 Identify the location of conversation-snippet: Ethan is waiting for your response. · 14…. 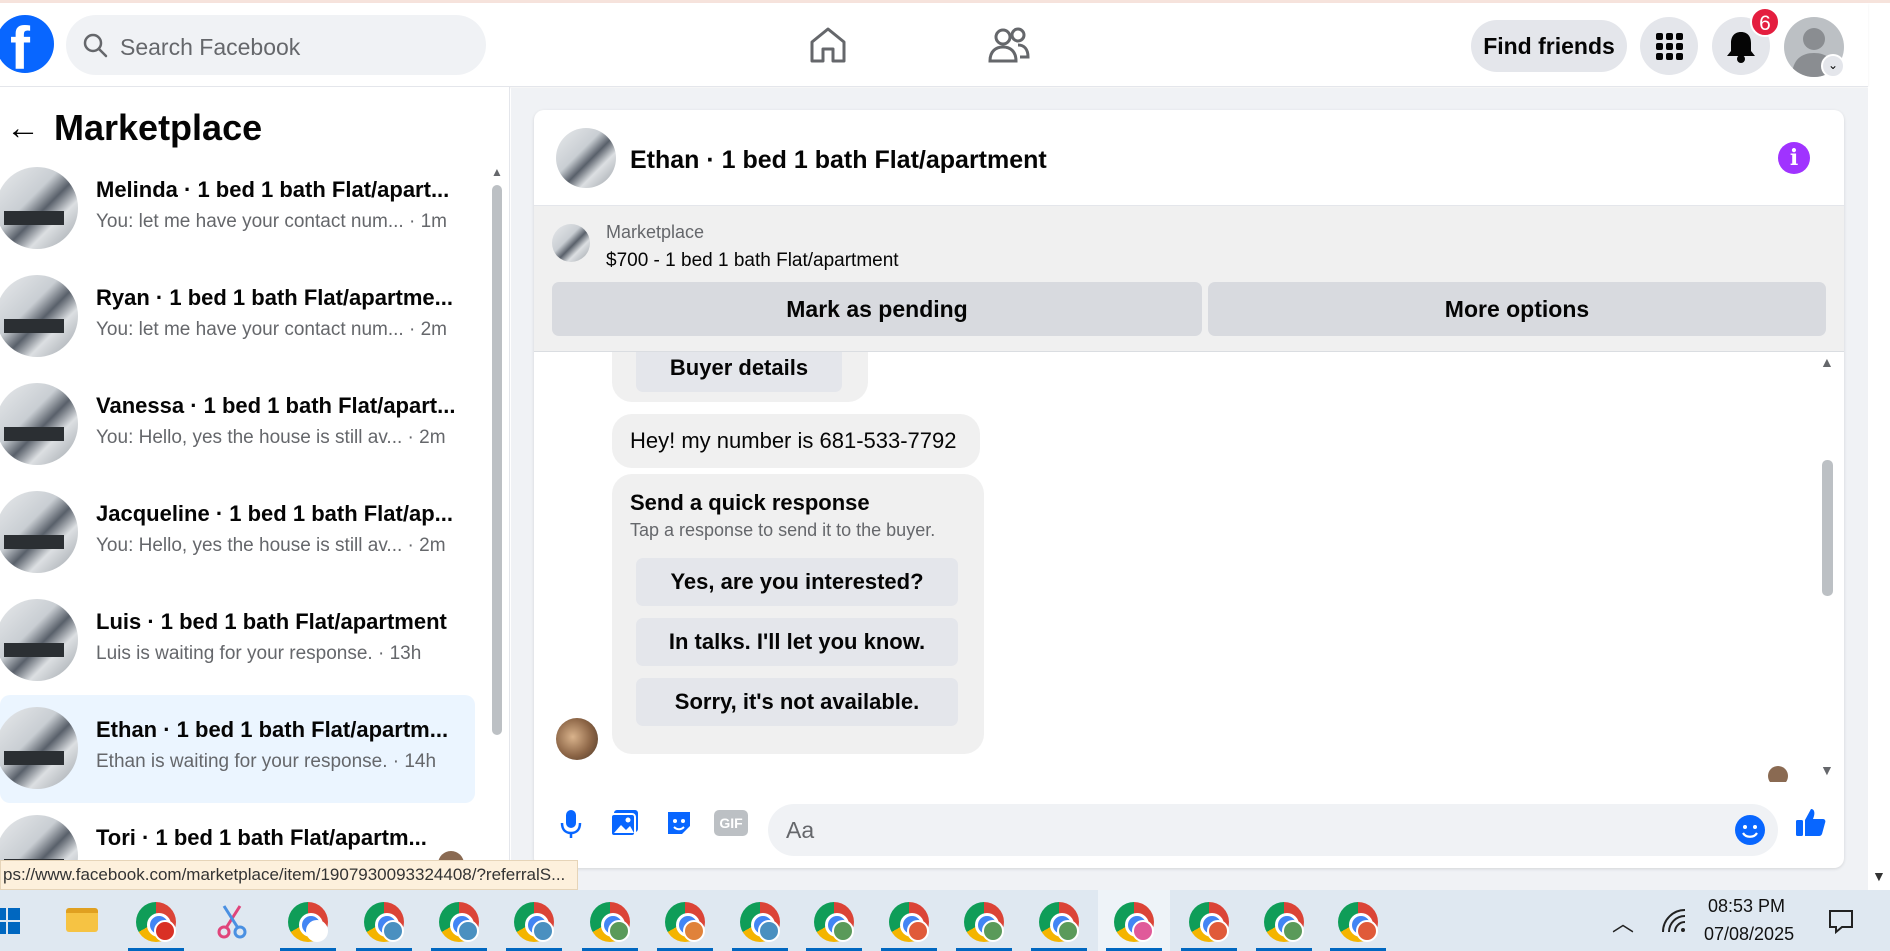
(266, 761).